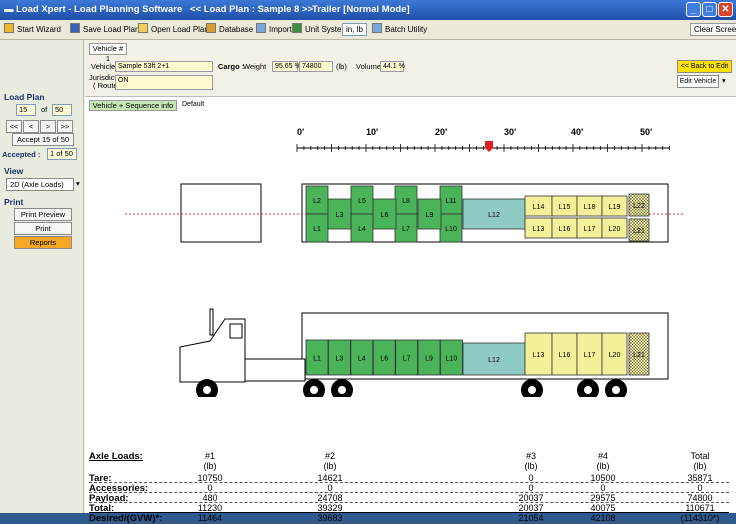  What do you see at coordinates (603, 518) in the screenshot?
I see `table-cell: 42108` at bounding box center [603, 518].